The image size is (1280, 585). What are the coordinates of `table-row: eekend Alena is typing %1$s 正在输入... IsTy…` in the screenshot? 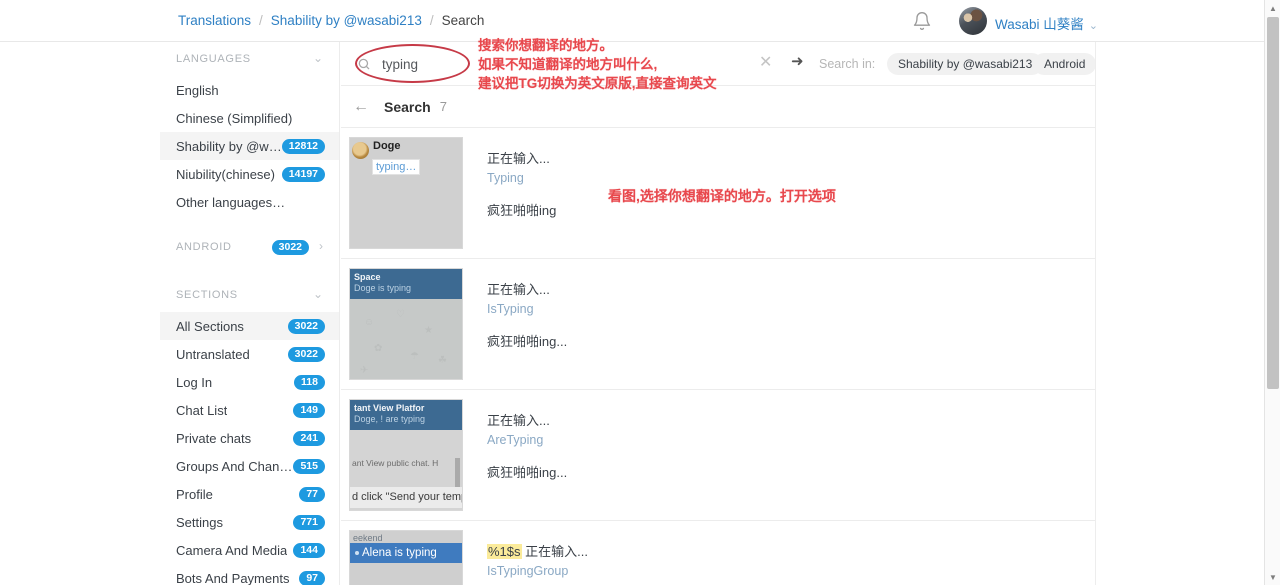 It's located at (718, 553).